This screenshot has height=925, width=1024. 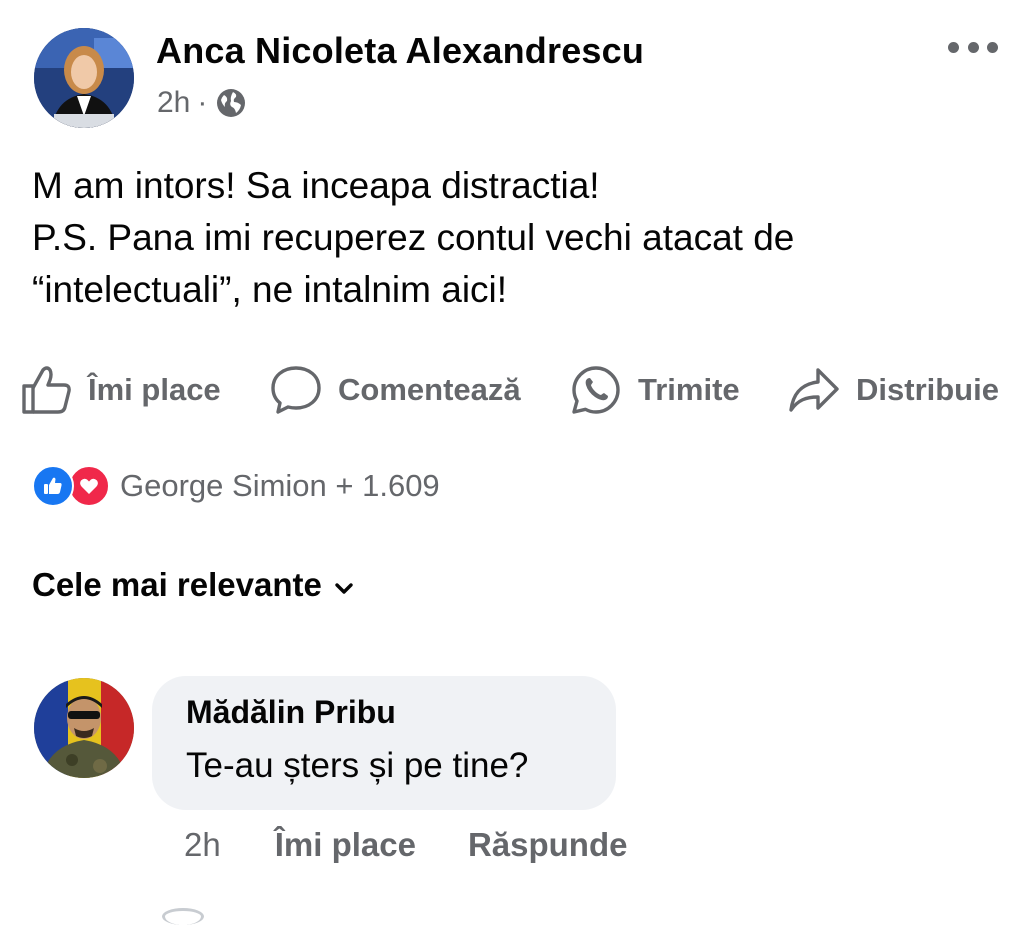 I want to click on comment-actions: 2h Îmi place Răspunde, so click(x=405, y=845).